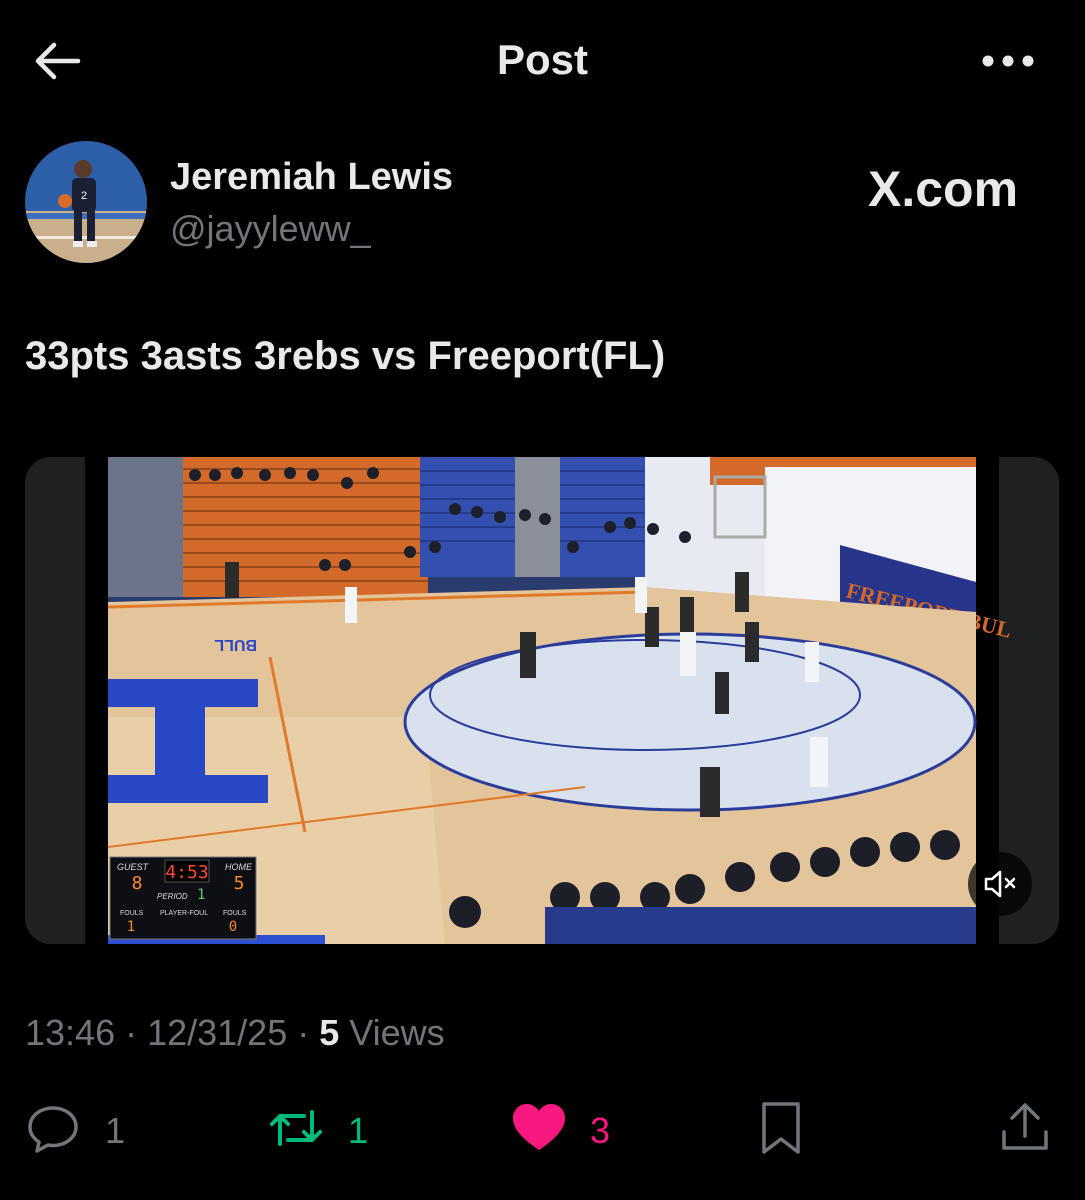 Image resolution: width=1085 pixels, height=1200 pixels. I want to click on scoreboard-fouls-right: 0, so click(233, 927).